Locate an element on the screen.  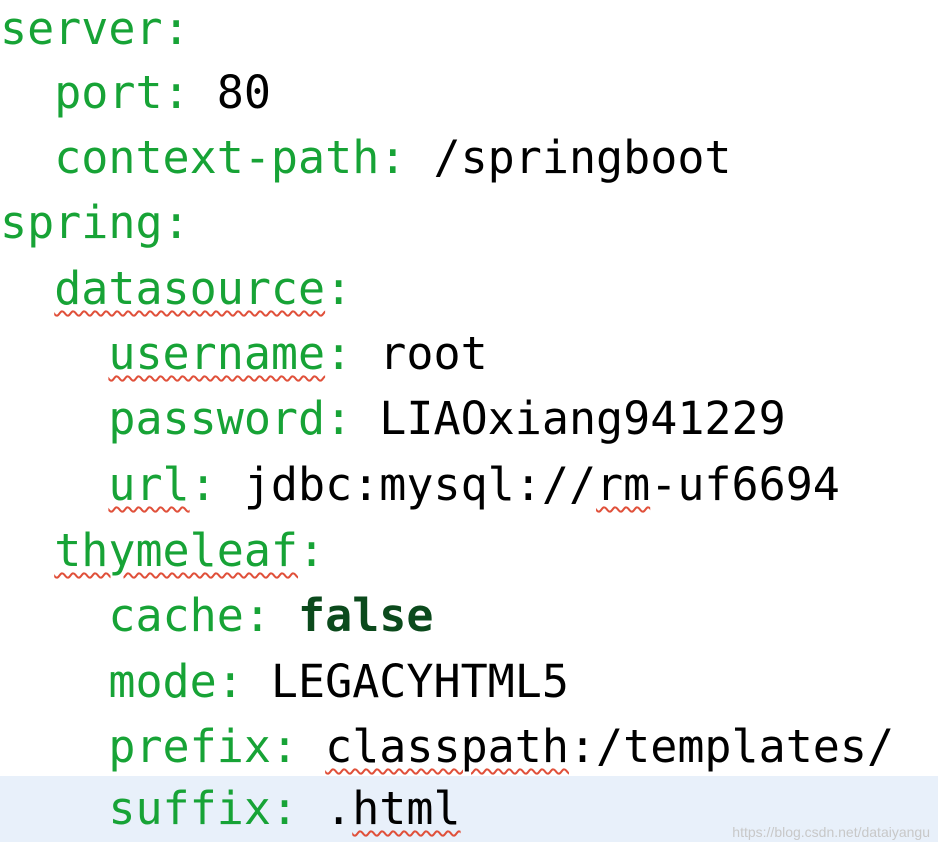
yaml-boolean-keyword: false is located at coordinates (366, 615).